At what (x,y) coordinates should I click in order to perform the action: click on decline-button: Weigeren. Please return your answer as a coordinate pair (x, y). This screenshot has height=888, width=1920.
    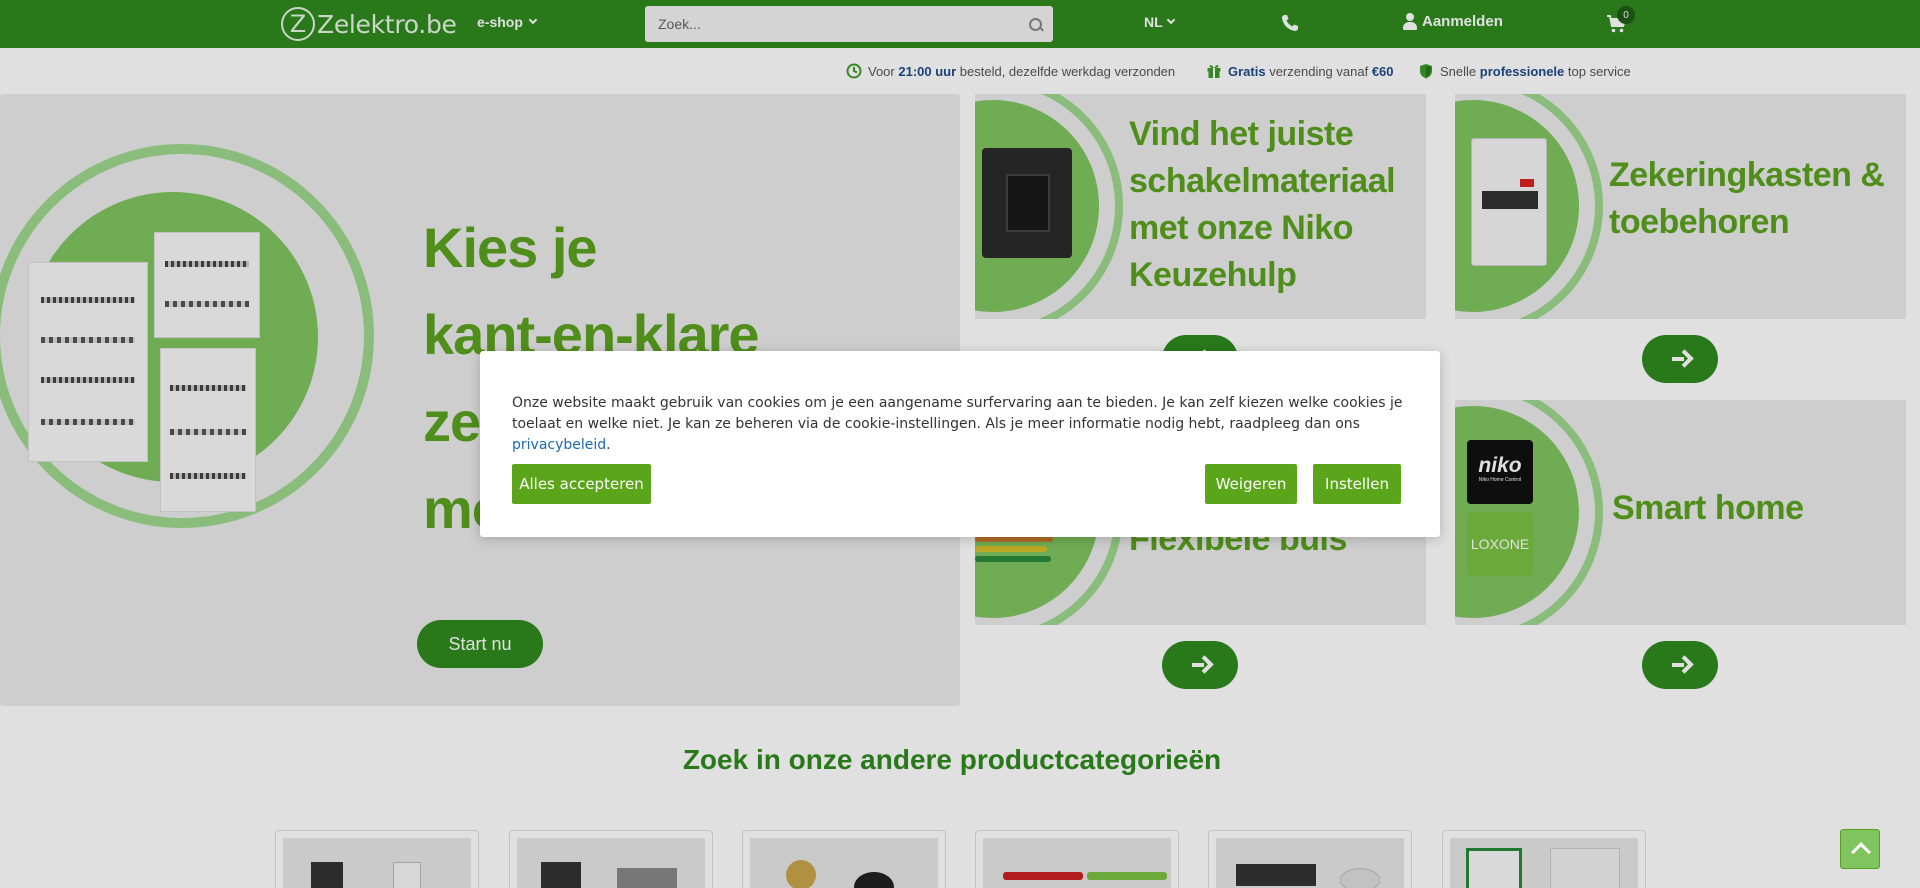
    Looking at the image, I should click on (1251, 484).